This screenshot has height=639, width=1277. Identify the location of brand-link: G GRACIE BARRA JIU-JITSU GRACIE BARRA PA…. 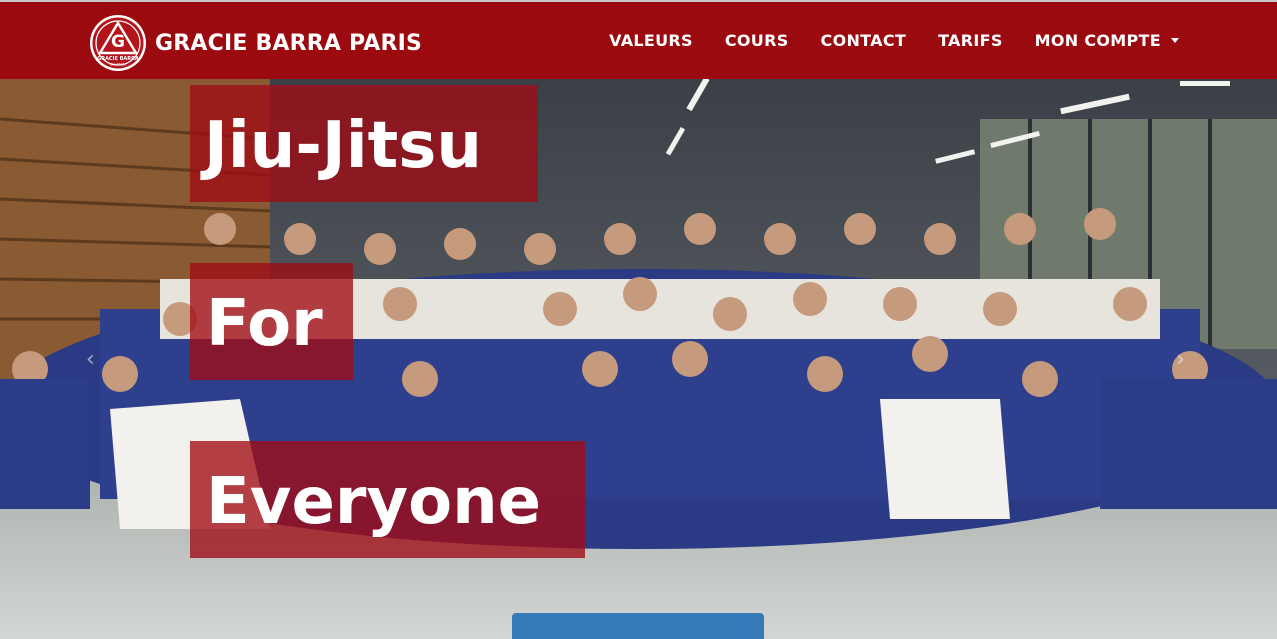
(255, 43).